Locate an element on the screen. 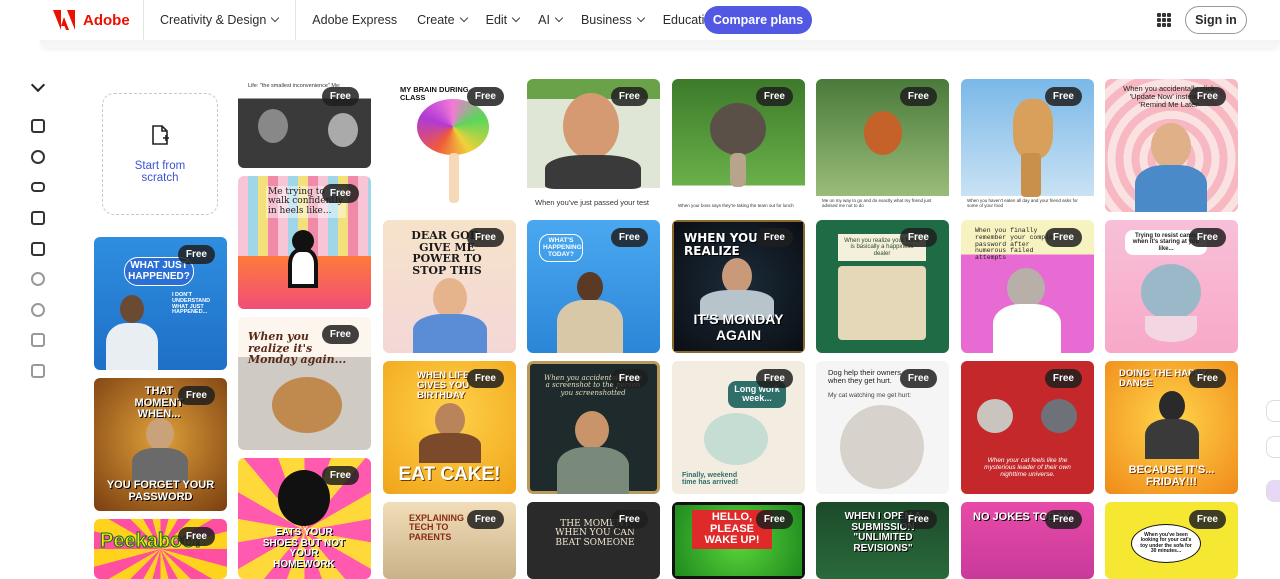 The height and width of the screenshot is (579, 1280). nav-divider is located at coordinates (296, 20).